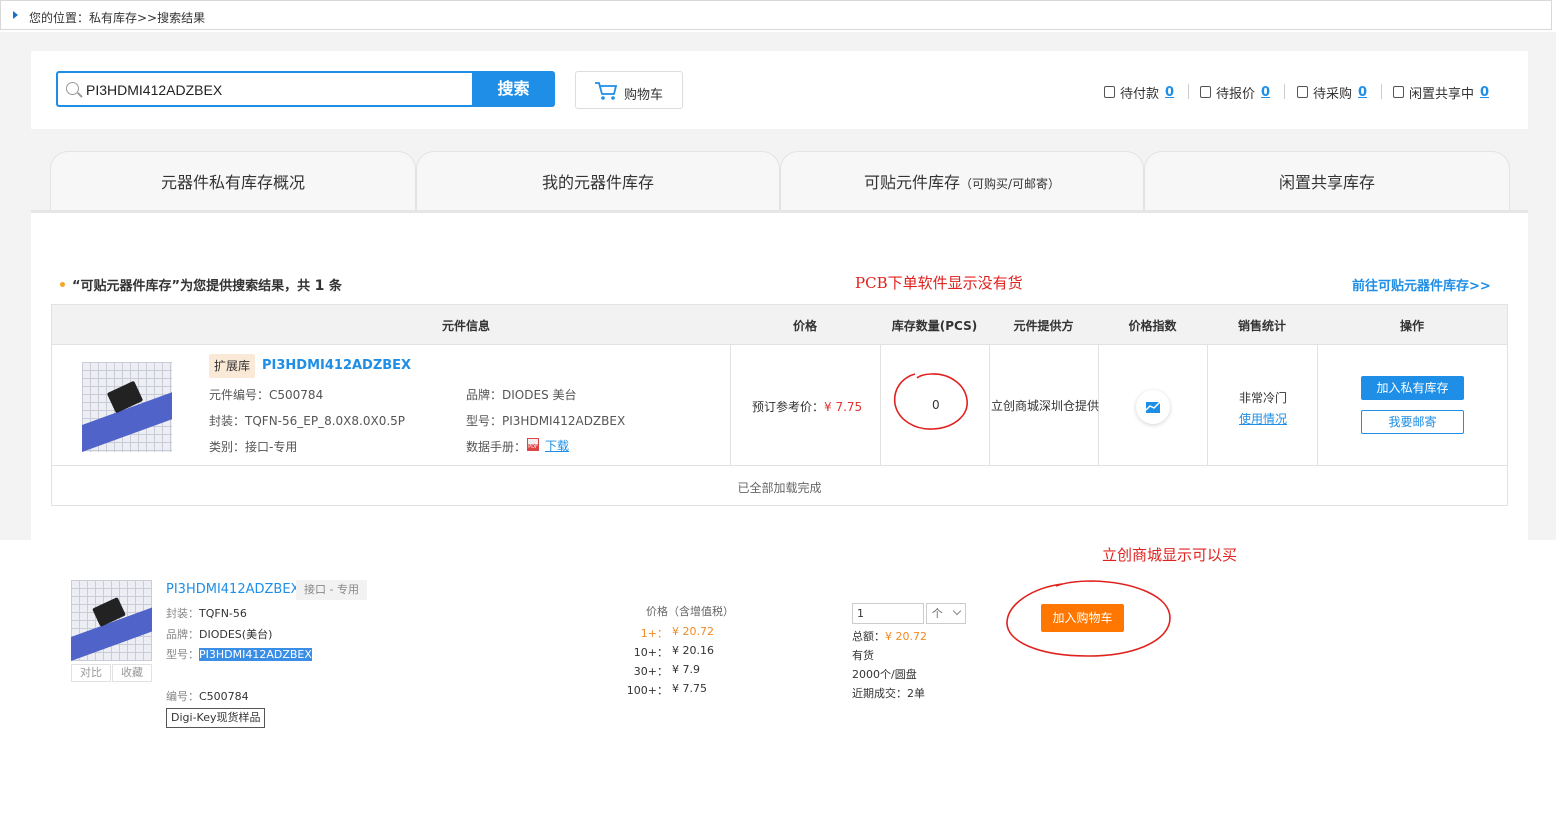  What do you see at coordinates (319, 286) in the screenshot?
I see `result-count: 1` at bounding box center [319, 286].